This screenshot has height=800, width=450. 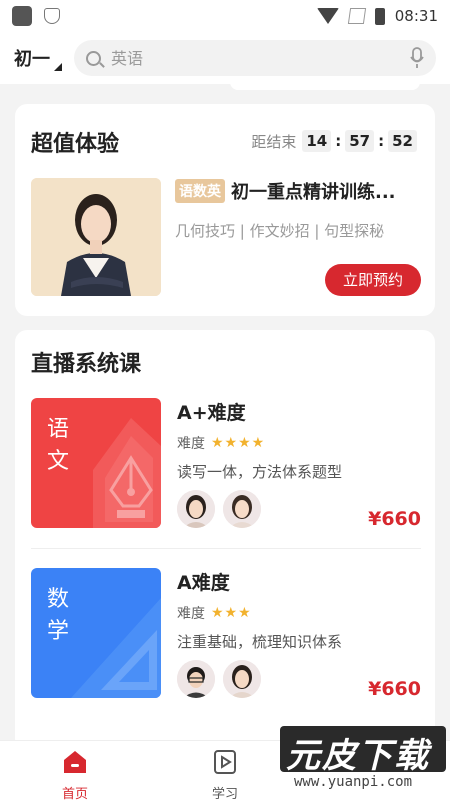 What do you see at coordinates (74, 793) in the screenshot?
I see `tab-home-label: 首页` at bounding box center [74, 793].